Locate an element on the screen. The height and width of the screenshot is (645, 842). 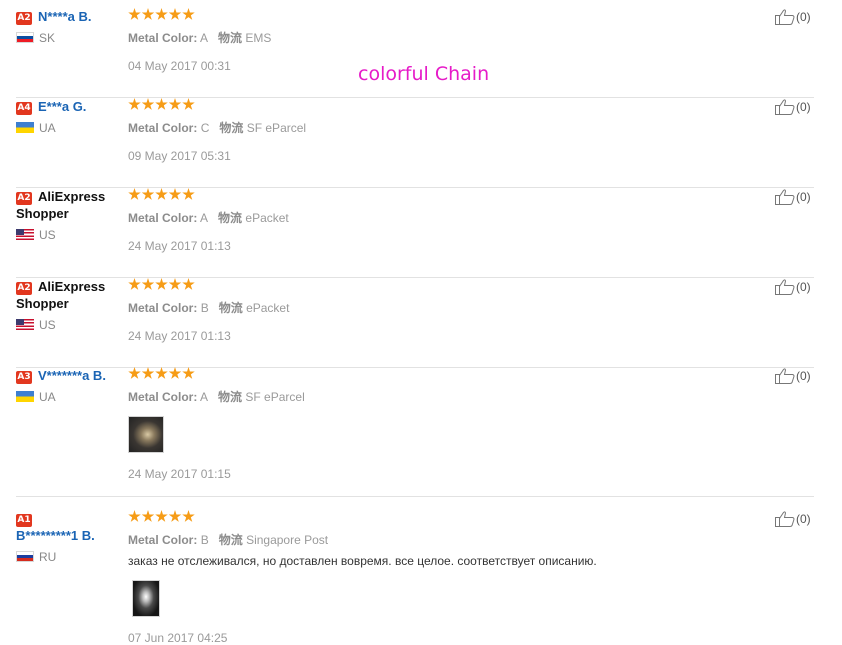
shipping-value: EMS is located at coordinates (258, 38).